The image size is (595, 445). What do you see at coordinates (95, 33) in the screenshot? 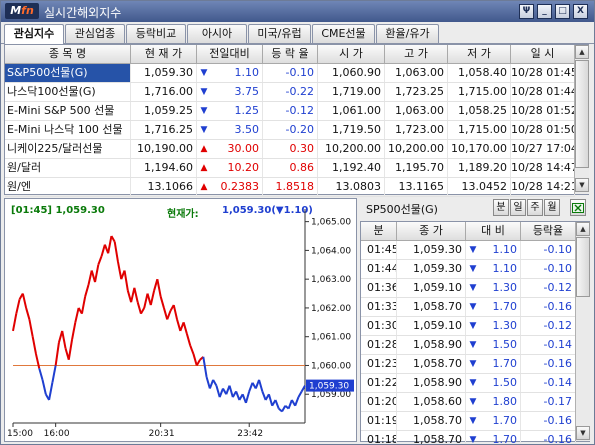
I see `tab-watch-sectors: 관심업종` at bounding box center [95, 33].